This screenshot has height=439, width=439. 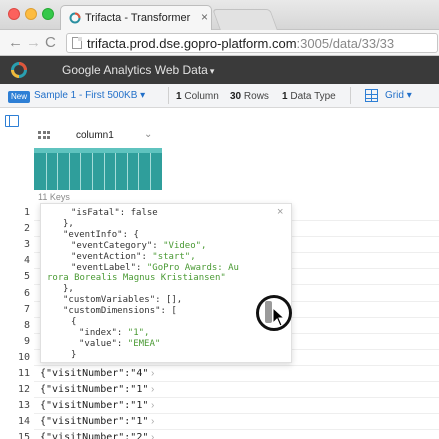 What do you see at coordinates (313, 96) in the screenshot?
I see `types-label: Data Type` at bounding box center [313, 96].